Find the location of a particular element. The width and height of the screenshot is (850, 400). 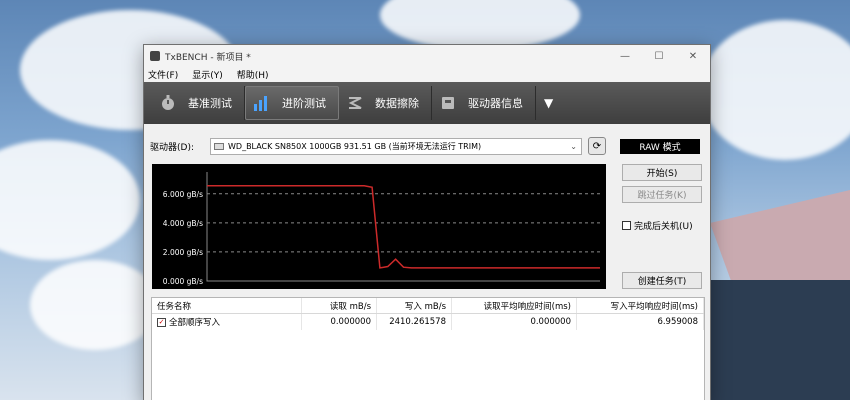

chart-y-tick-label: 6.000 gB/s is located at coordinates (183, 194).